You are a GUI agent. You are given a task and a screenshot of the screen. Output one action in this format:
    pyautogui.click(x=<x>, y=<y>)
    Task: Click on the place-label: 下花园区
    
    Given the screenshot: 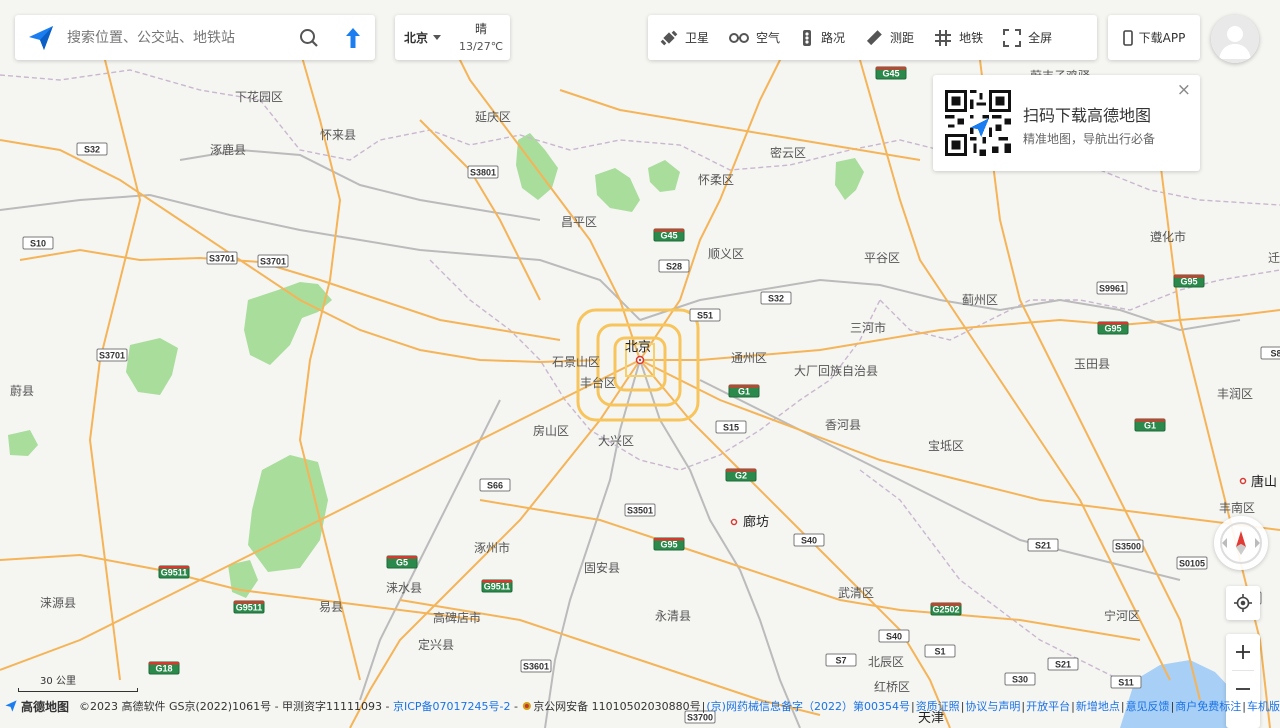 What is the action you would take?
    pyautogui.click(x=259, y=96)
    